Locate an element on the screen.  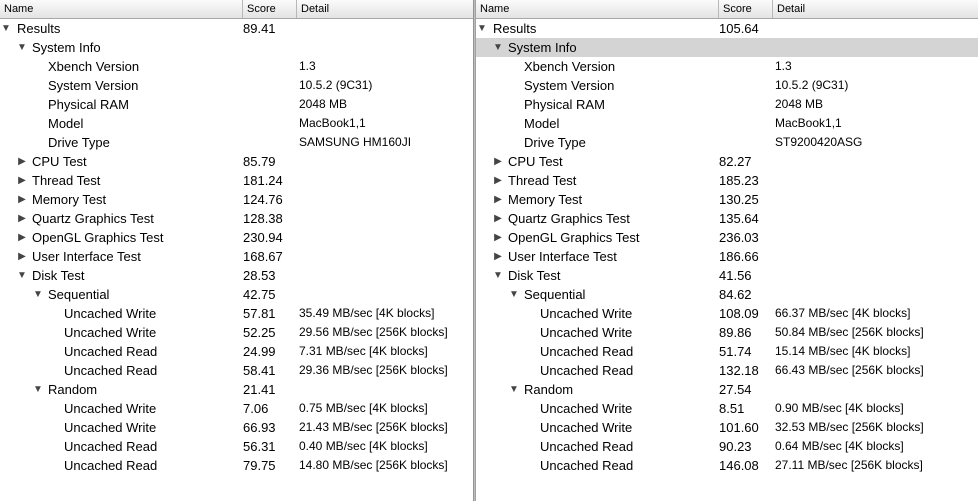
outline-row: Drive Type SAMSUNG HM160JI is located at coordinates (236, 142).